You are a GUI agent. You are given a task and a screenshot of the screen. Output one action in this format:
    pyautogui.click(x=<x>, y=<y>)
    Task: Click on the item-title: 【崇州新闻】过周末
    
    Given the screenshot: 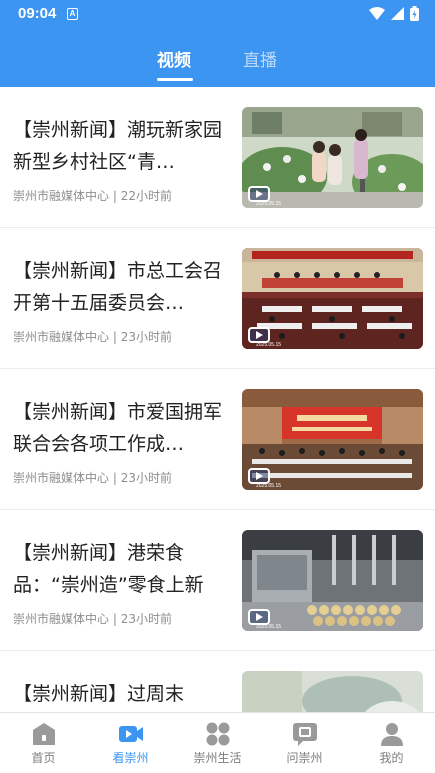 What is the action you would take?
    pyautogui.click(x=99, y=694)
    